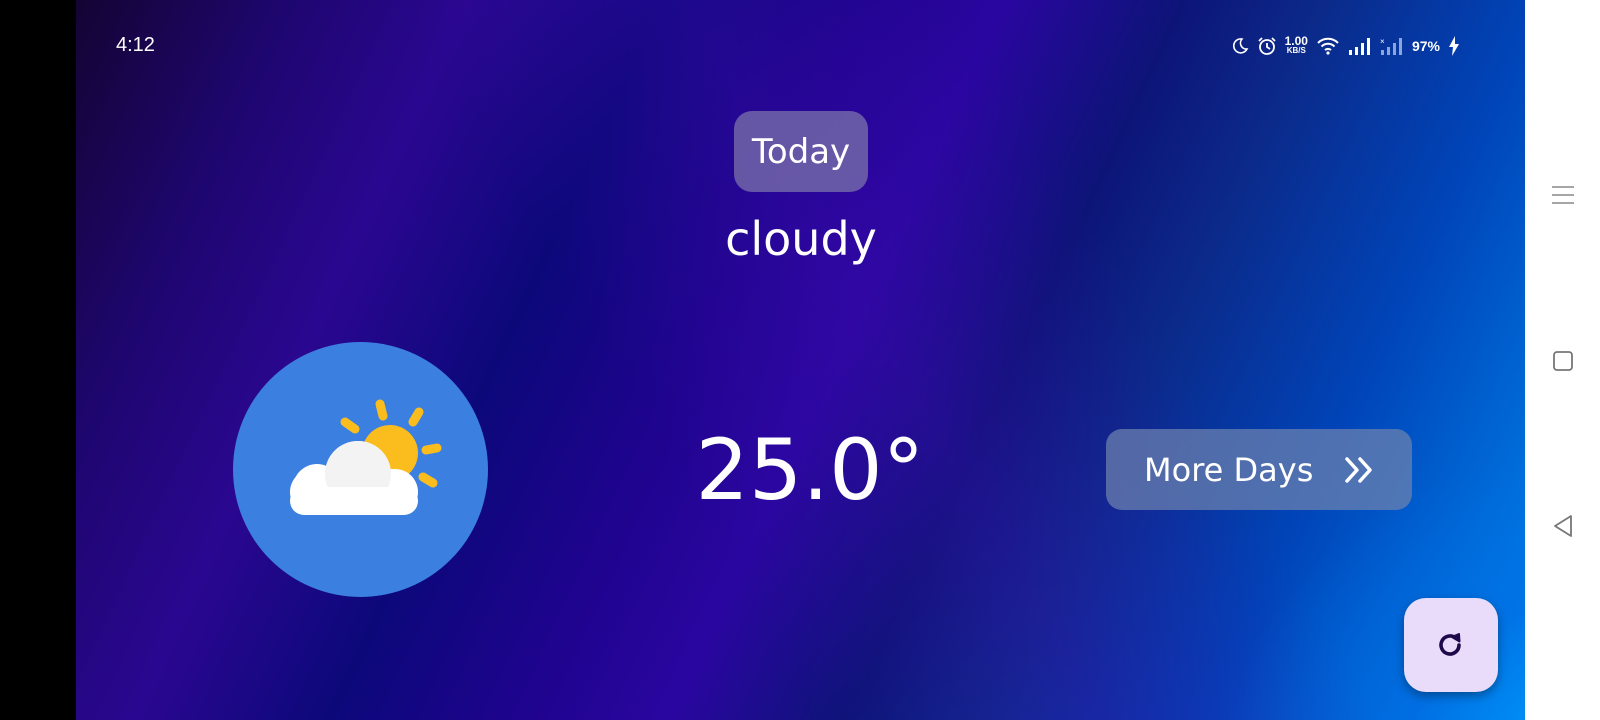 The width and height of the screenshot is (1600, 720). I want to click on charging-icon, so click(1454, 46).